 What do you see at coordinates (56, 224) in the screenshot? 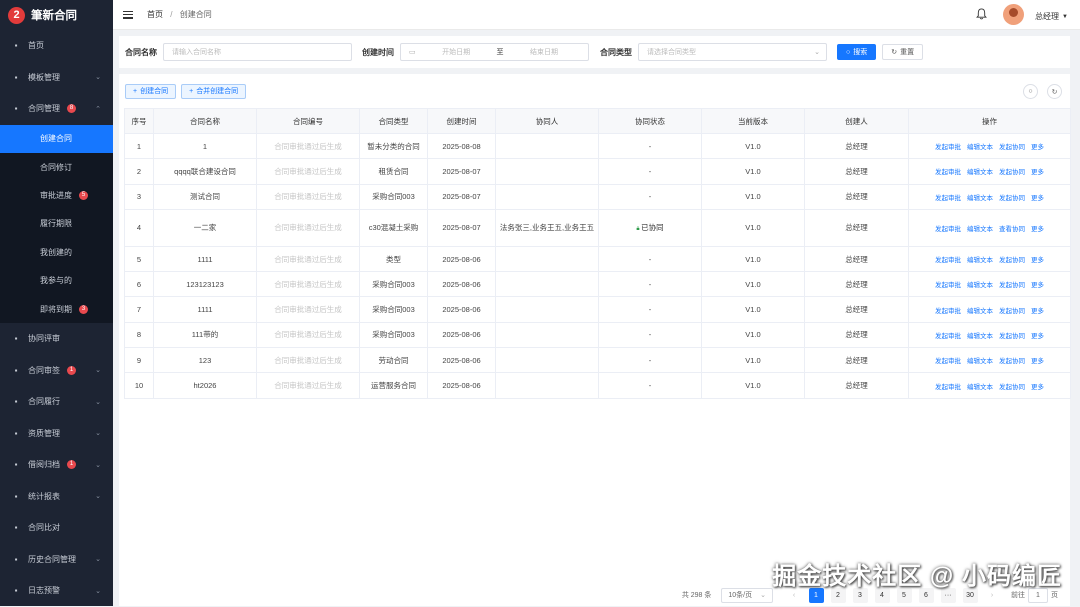
I see `sidebar-subitem-4: 履行期限` at bounding box center [56, 224].